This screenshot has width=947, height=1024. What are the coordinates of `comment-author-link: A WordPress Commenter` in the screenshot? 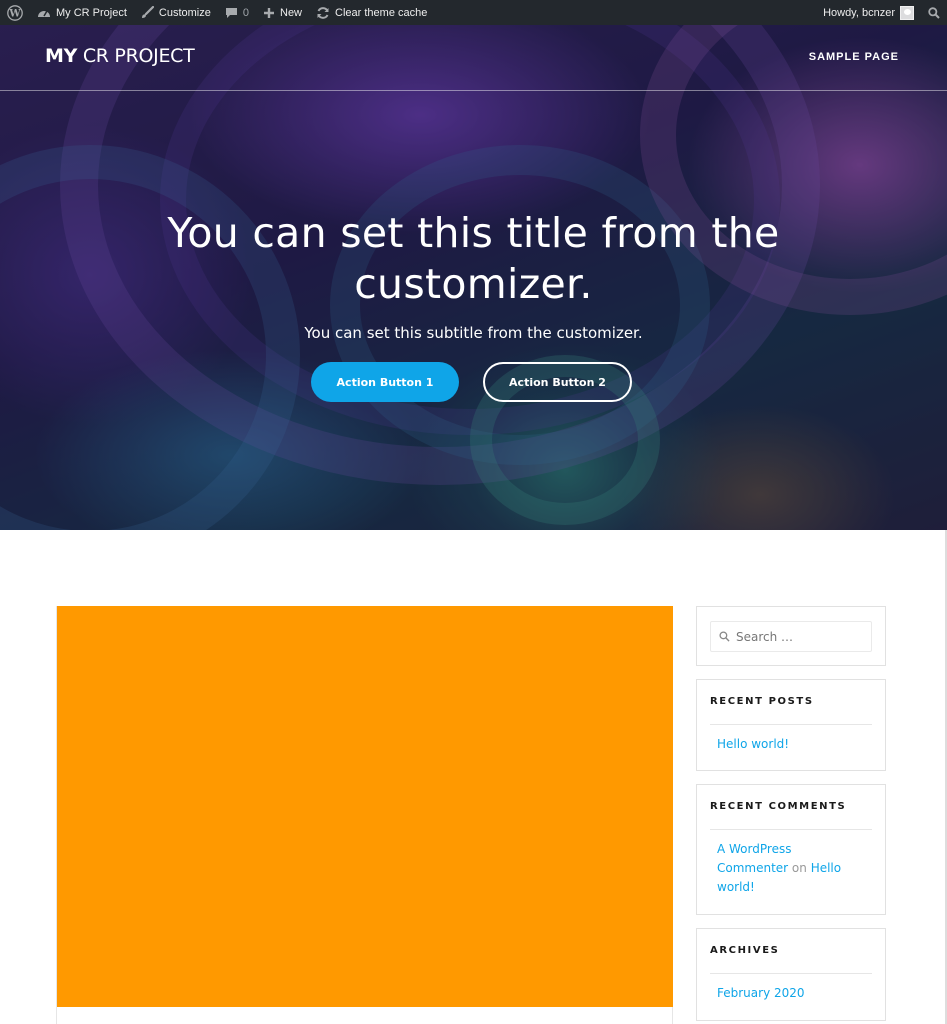 It's located at (754, 858).